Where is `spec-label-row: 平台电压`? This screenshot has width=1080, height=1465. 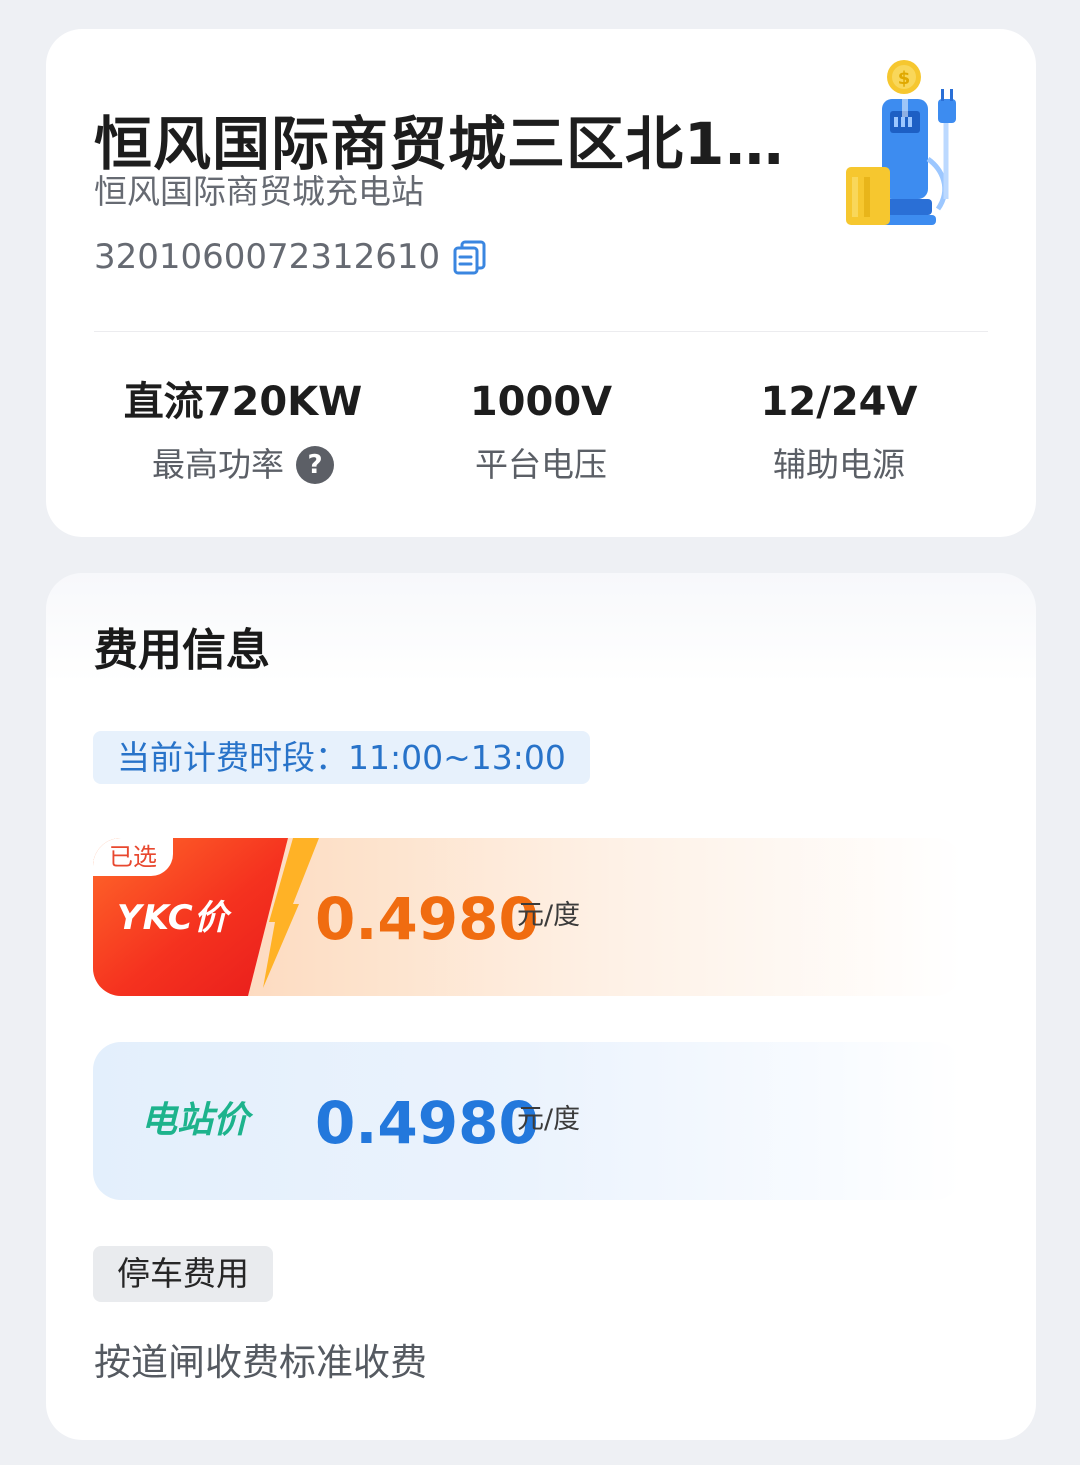 spec-label-row: 平台电压 is located at coordinates (541, 465).